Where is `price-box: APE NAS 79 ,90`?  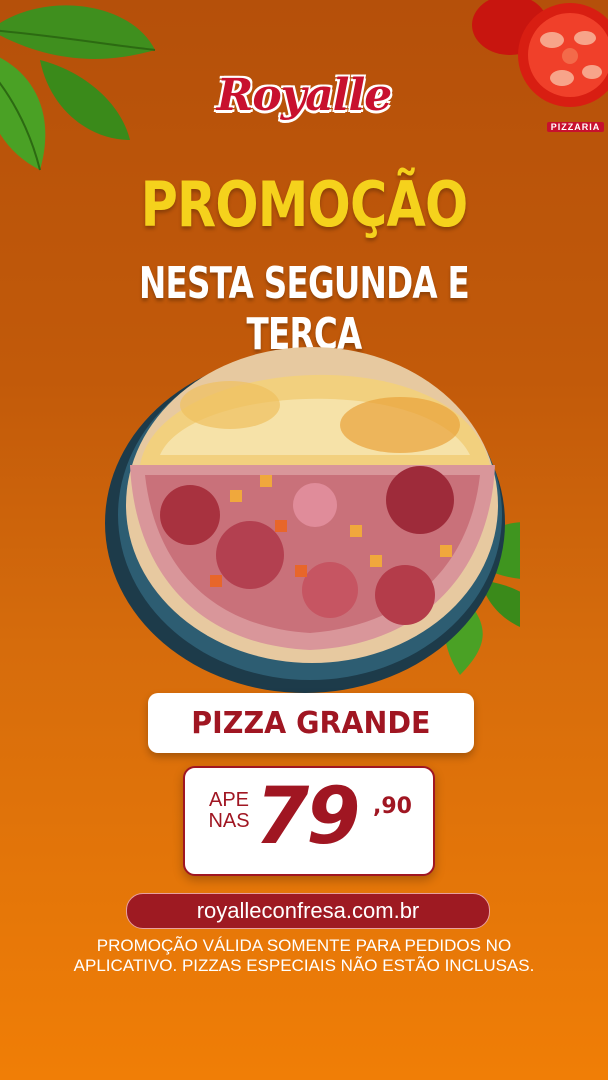
price-box: APE NAS 79 ,90 is located at coordinates (309, 821).